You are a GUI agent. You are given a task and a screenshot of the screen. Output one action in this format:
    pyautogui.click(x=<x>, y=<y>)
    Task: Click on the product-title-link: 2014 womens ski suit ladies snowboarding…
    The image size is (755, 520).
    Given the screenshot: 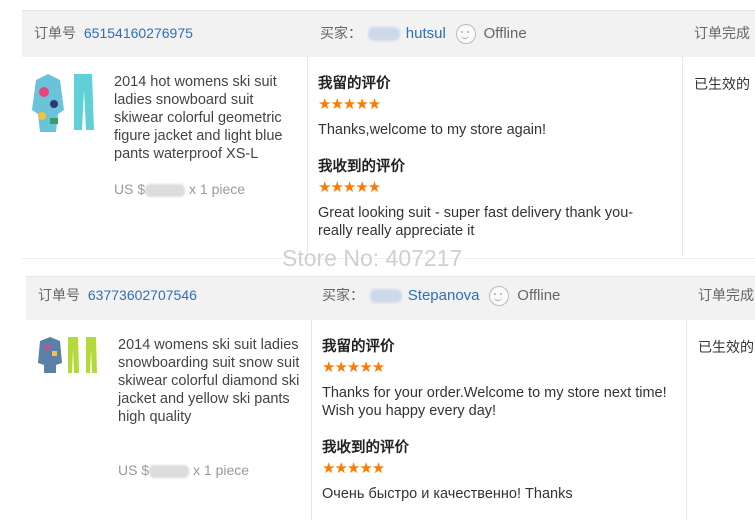 What is the action you would take?
    pyautogui.click(x=211, y=381)
    